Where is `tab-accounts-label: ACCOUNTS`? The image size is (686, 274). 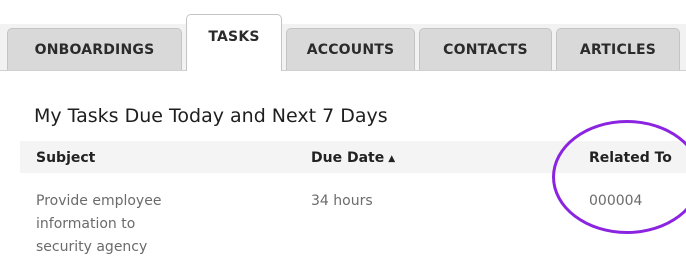
tab-accounts-label: ACCOUNTS is located at coordinates (350, 49).